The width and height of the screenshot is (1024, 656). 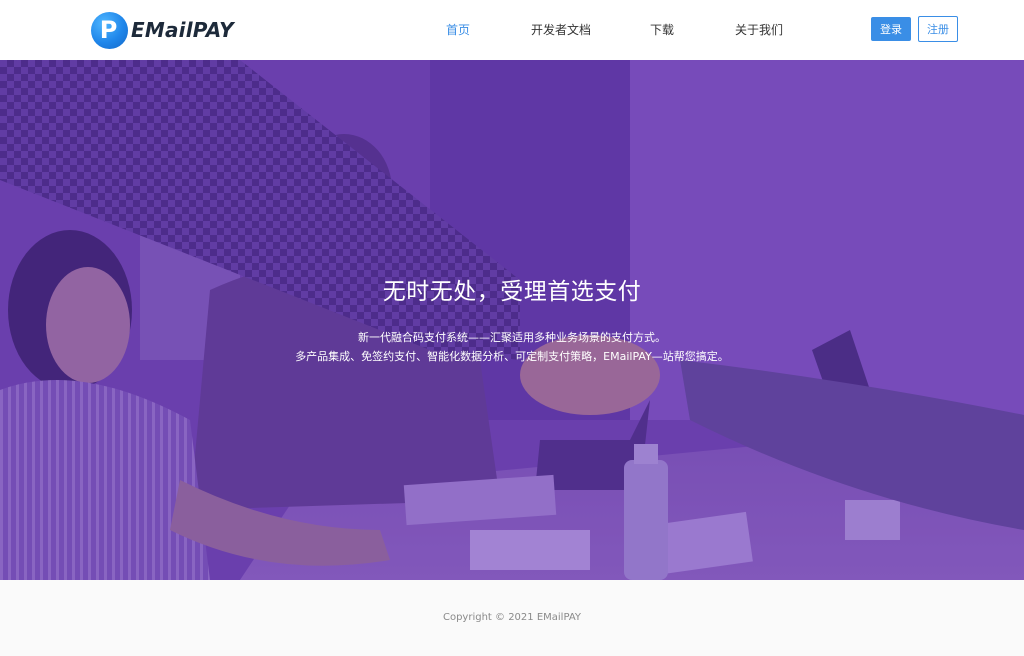 What do you see at coordinates (512, 30) in the screenshot?
I see `top-navbar: P EMailPAY 首页 开发者文档 下载 关于我们 登录 注册` at bounding box center [512, 30].